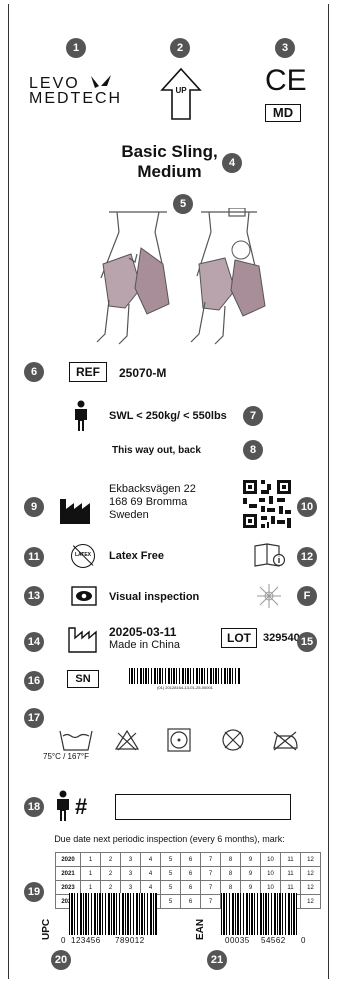 This screenshot has width=337, height=987. Describe the element at coordinates (237, 940) in the screenshot. I see `ean-digits-a: 00035` at that location.